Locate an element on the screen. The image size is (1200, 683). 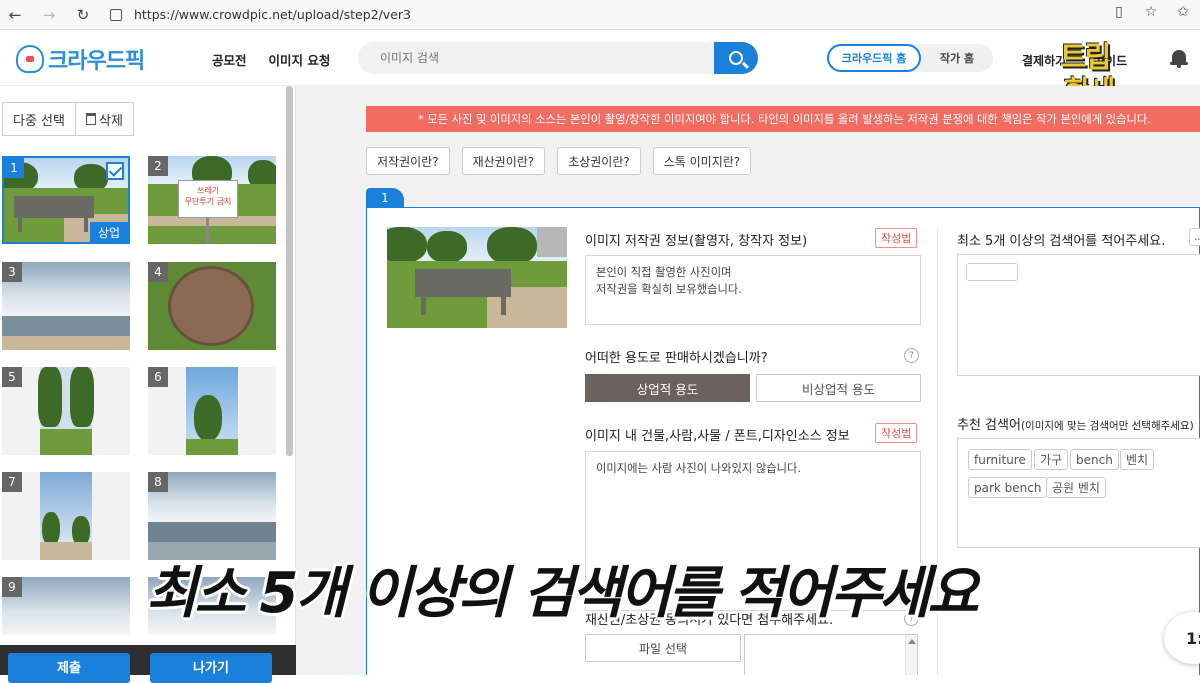
logo: 크라우드픽 is located at coordinates (80, 59).